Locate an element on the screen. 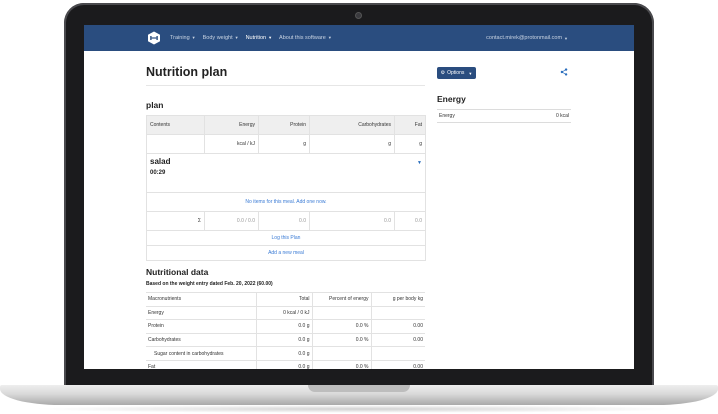 This screenshot has height=414, width=718. column-header: Energy is located at coordinates (231, 125).